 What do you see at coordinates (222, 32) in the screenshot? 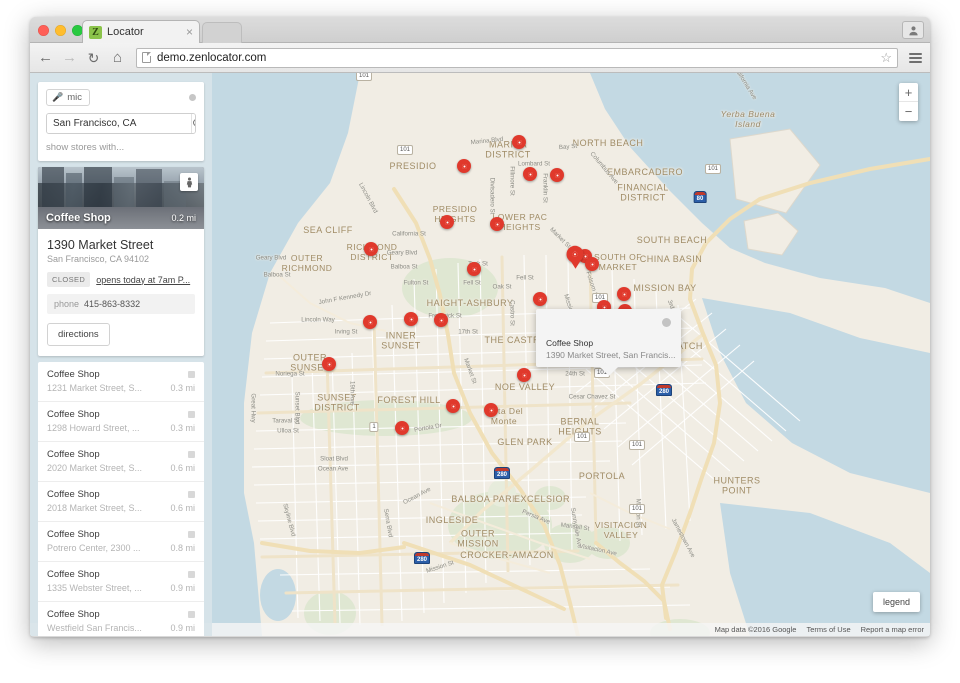
I see `new-tab-button` at bounding box center [222, 32].